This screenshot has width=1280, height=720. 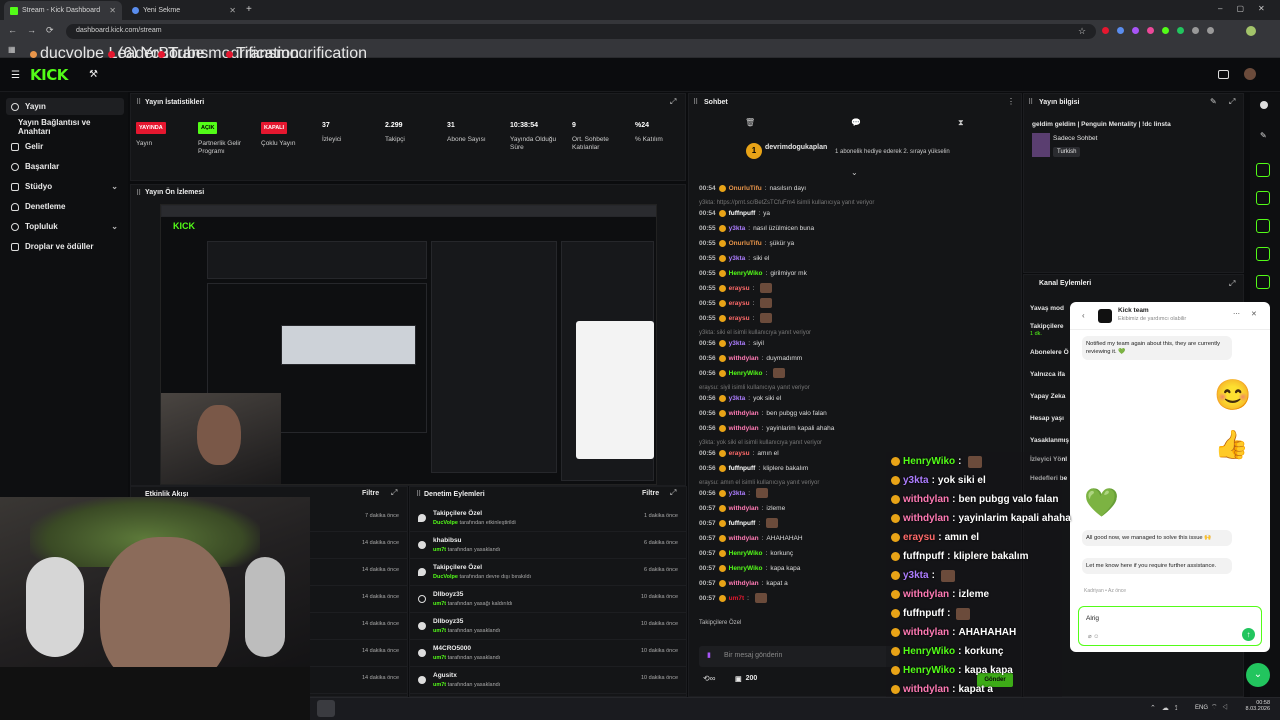 What do you see at coordinates (370, 493) in the screenshot?
I see `activity-filter-button: Filtre` at bounding box center [370, 493].